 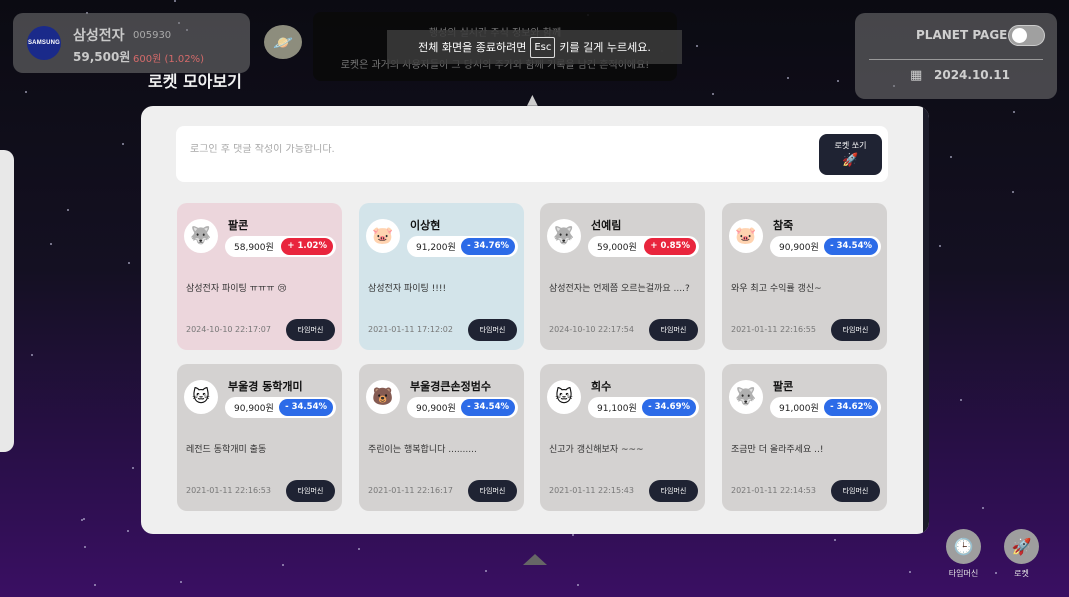 I want to click on fullscreen-exit-hint: 전체 화면을 종료하려면 Esc 키를 길게 누르세요., so click(x=534, y=47).